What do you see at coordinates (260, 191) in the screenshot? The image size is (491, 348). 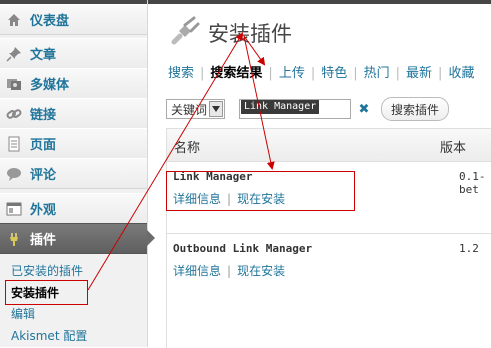 I see `annotation-box-result` at bounding box center [260, 191].